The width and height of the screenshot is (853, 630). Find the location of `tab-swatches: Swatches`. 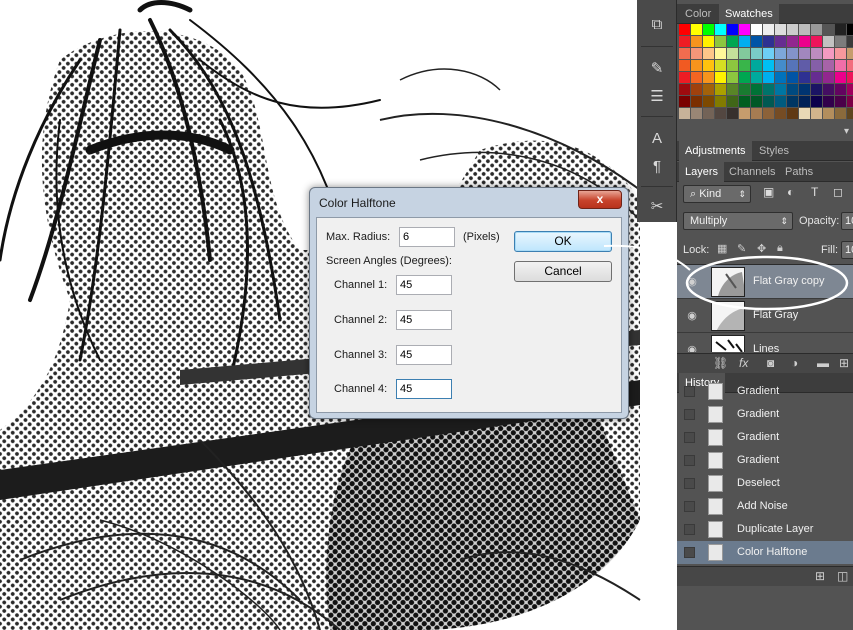

tab-swatches: Swatches is located at coordinates (749, 14).